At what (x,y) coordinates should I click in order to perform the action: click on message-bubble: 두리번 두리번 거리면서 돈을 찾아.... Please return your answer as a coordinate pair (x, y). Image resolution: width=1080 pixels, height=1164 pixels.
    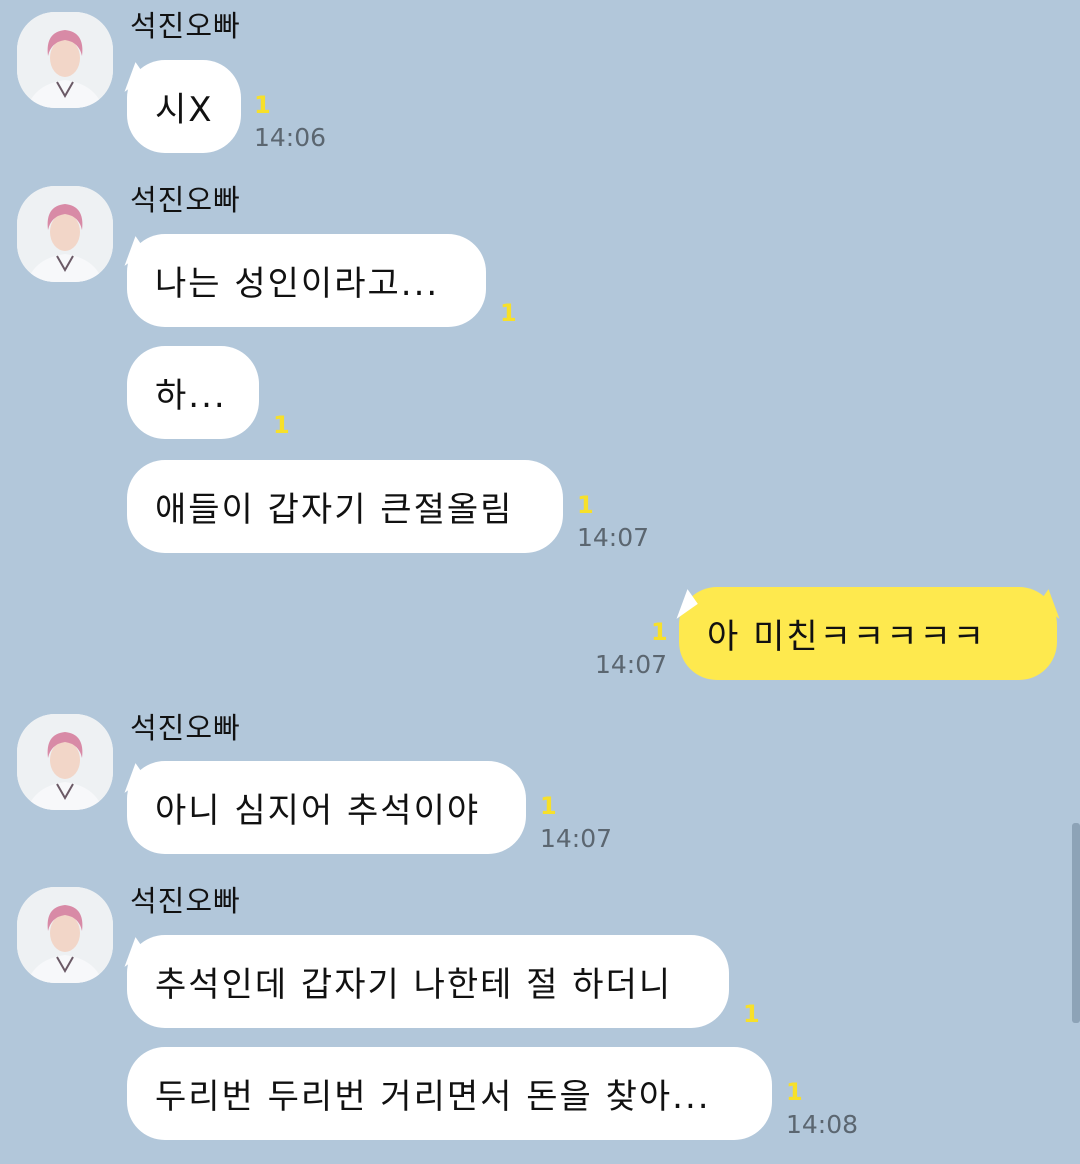
    Looking at the image, I should click on (449, 1093).